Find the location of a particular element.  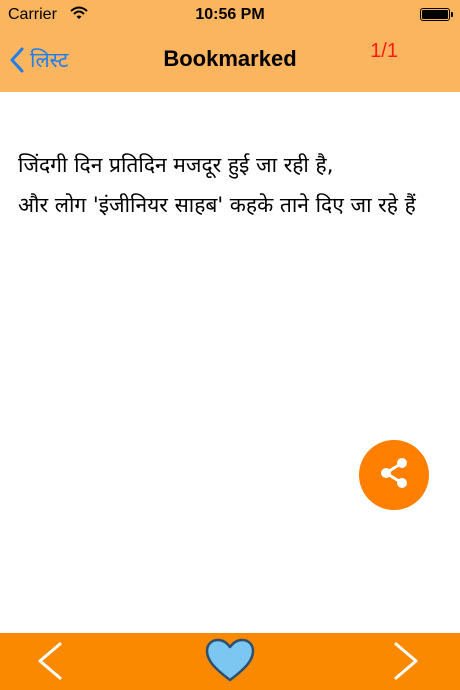

navigation-bar: लिस्ट Bookmarked 1/1 is located at coordinates (230, 61).